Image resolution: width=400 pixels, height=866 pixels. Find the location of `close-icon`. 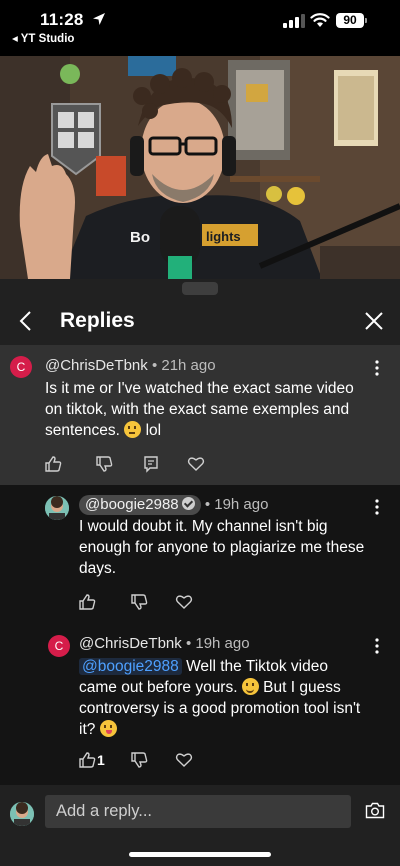

close-icon is located at coordinates (374, 321).